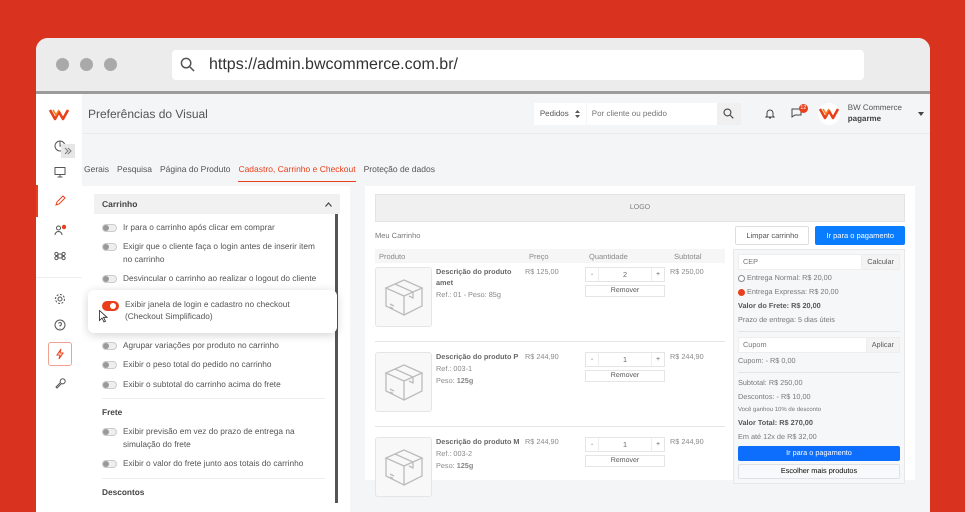 The height and width of the screenshot is (512, 965). Describe the element at coordinates (219, 253) in the screenshot. I see `toggle-label: Exigir que o cliente faça o login antes de inserir item no carrinho` at that location.